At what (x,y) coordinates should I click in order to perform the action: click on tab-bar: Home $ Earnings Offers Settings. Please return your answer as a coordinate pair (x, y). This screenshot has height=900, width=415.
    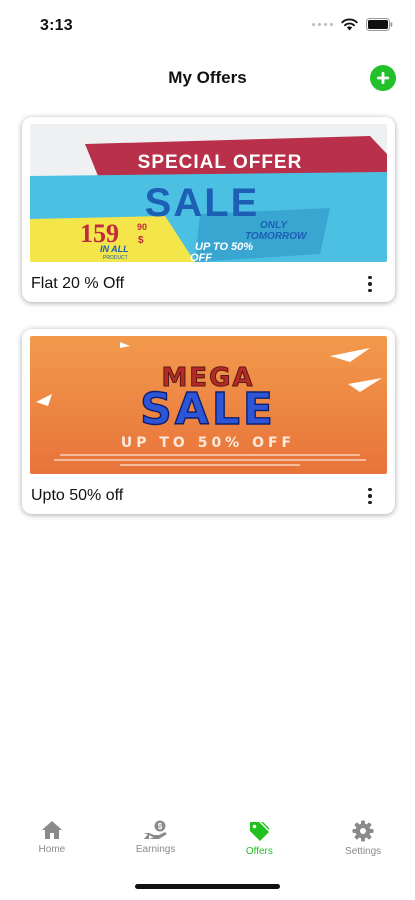
    Looking at the image, I should click on (207, 840).